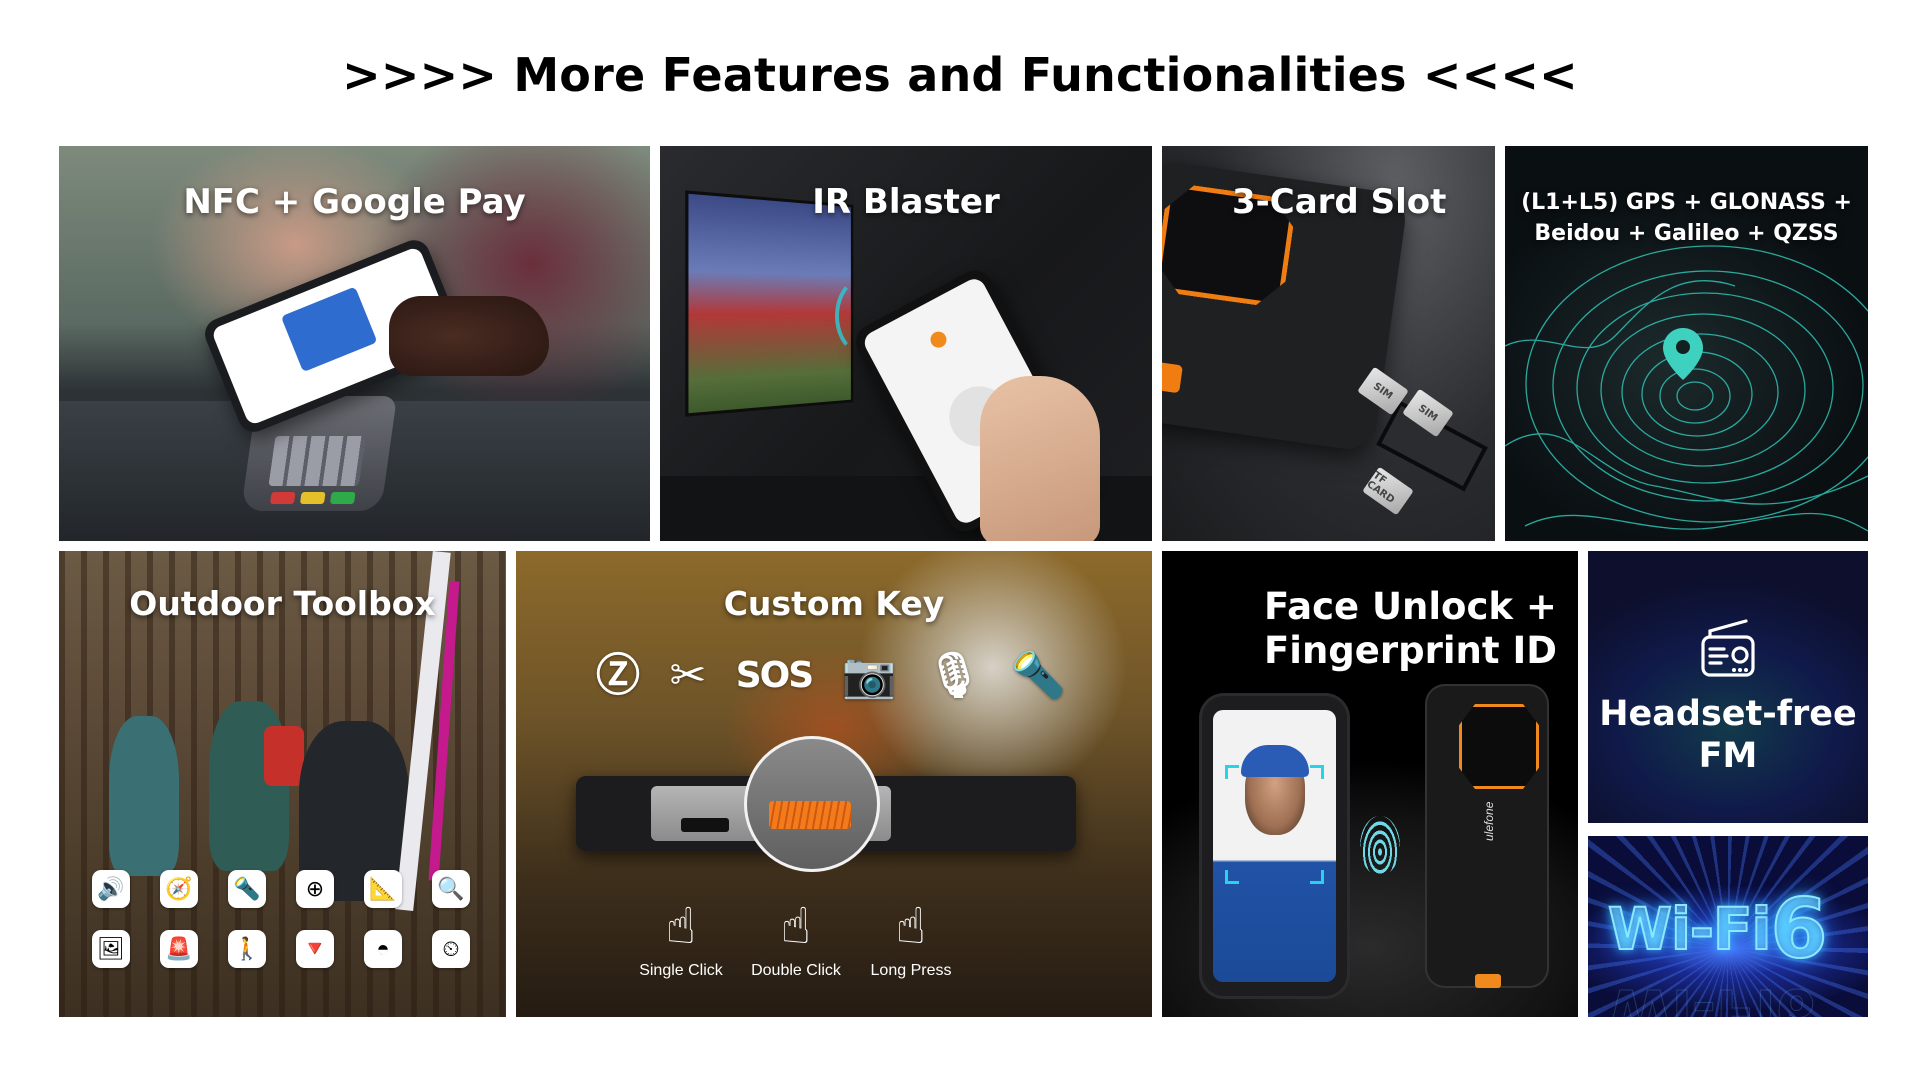 The width and height of the screenshot is (1920, 1080). I want to click on tf-card: TF CARD, so click(1388, 491).